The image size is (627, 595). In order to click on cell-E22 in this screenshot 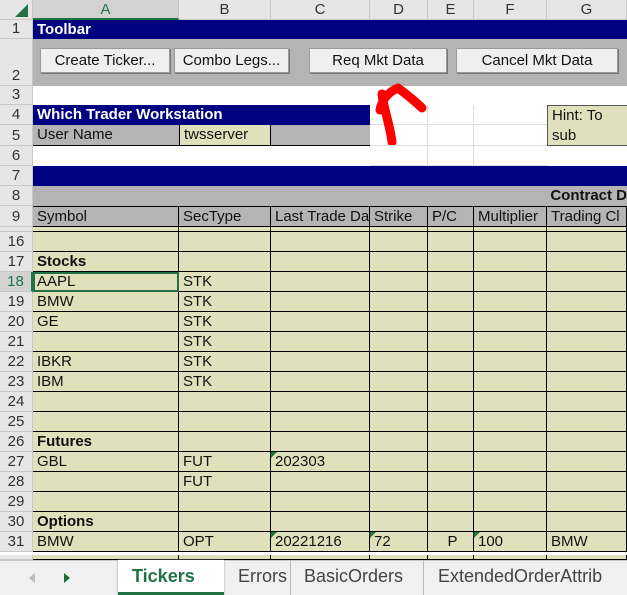, I will do `click(451, 362)`.